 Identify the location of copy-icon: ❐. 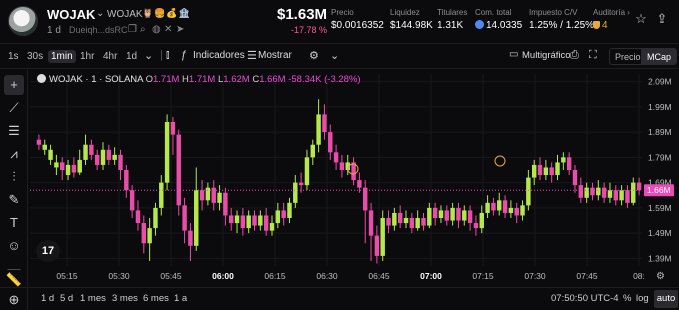
(132, 29).